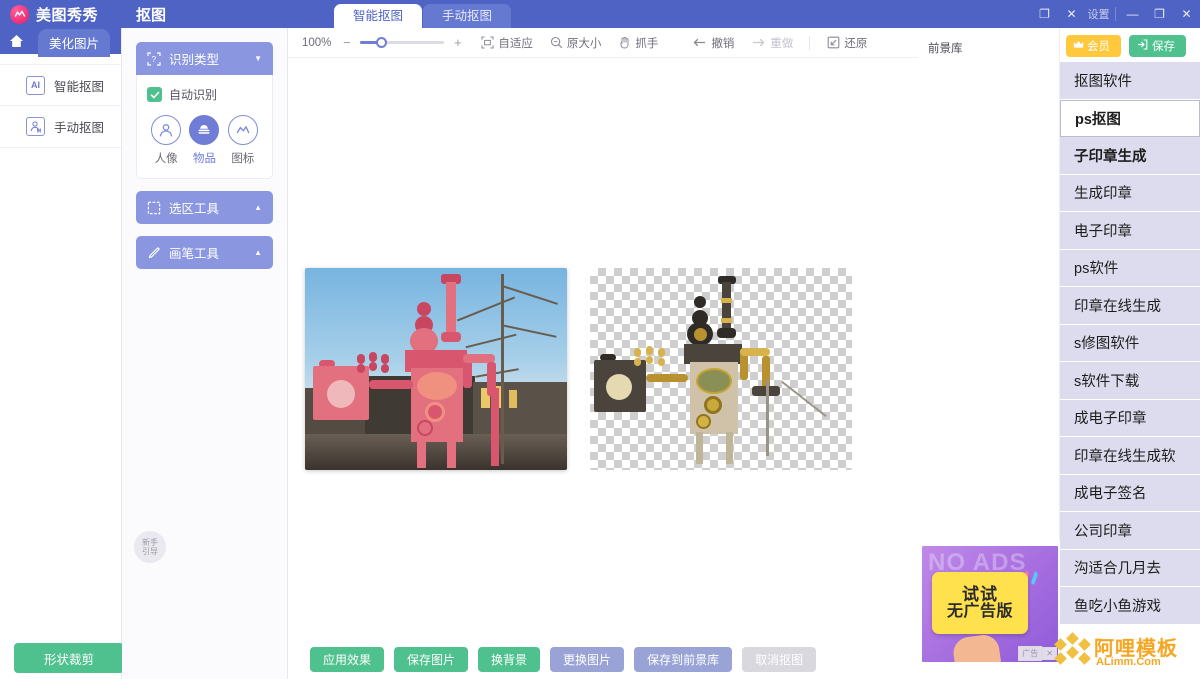  I want to click on type-option-object: 物品, so click(204, 140).